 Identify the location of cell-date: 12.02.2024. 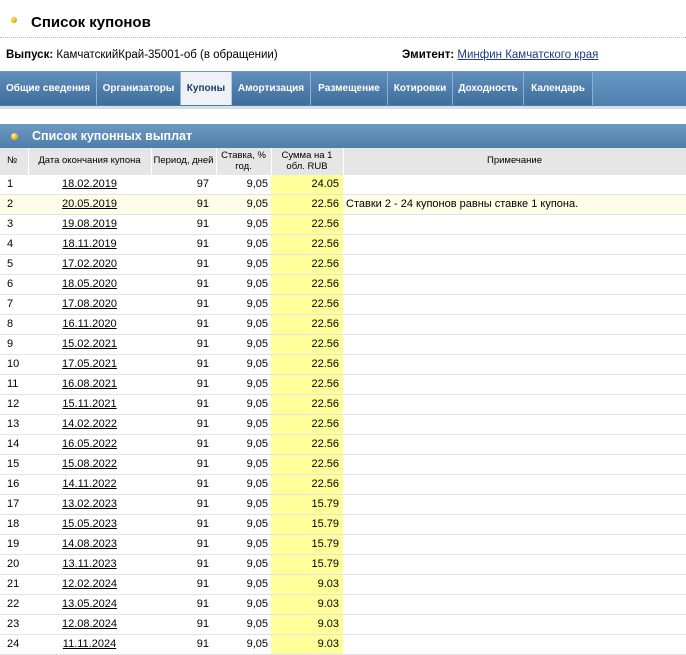
(89, 584).